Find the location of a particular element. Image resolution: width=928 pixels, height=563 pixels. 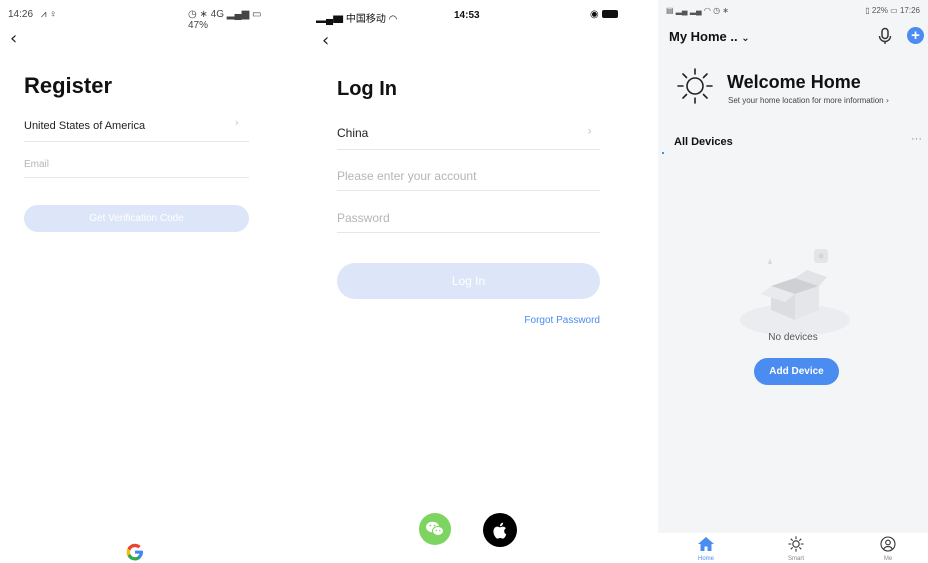

email-placeholder: Email is located at coordinates (37, 164).